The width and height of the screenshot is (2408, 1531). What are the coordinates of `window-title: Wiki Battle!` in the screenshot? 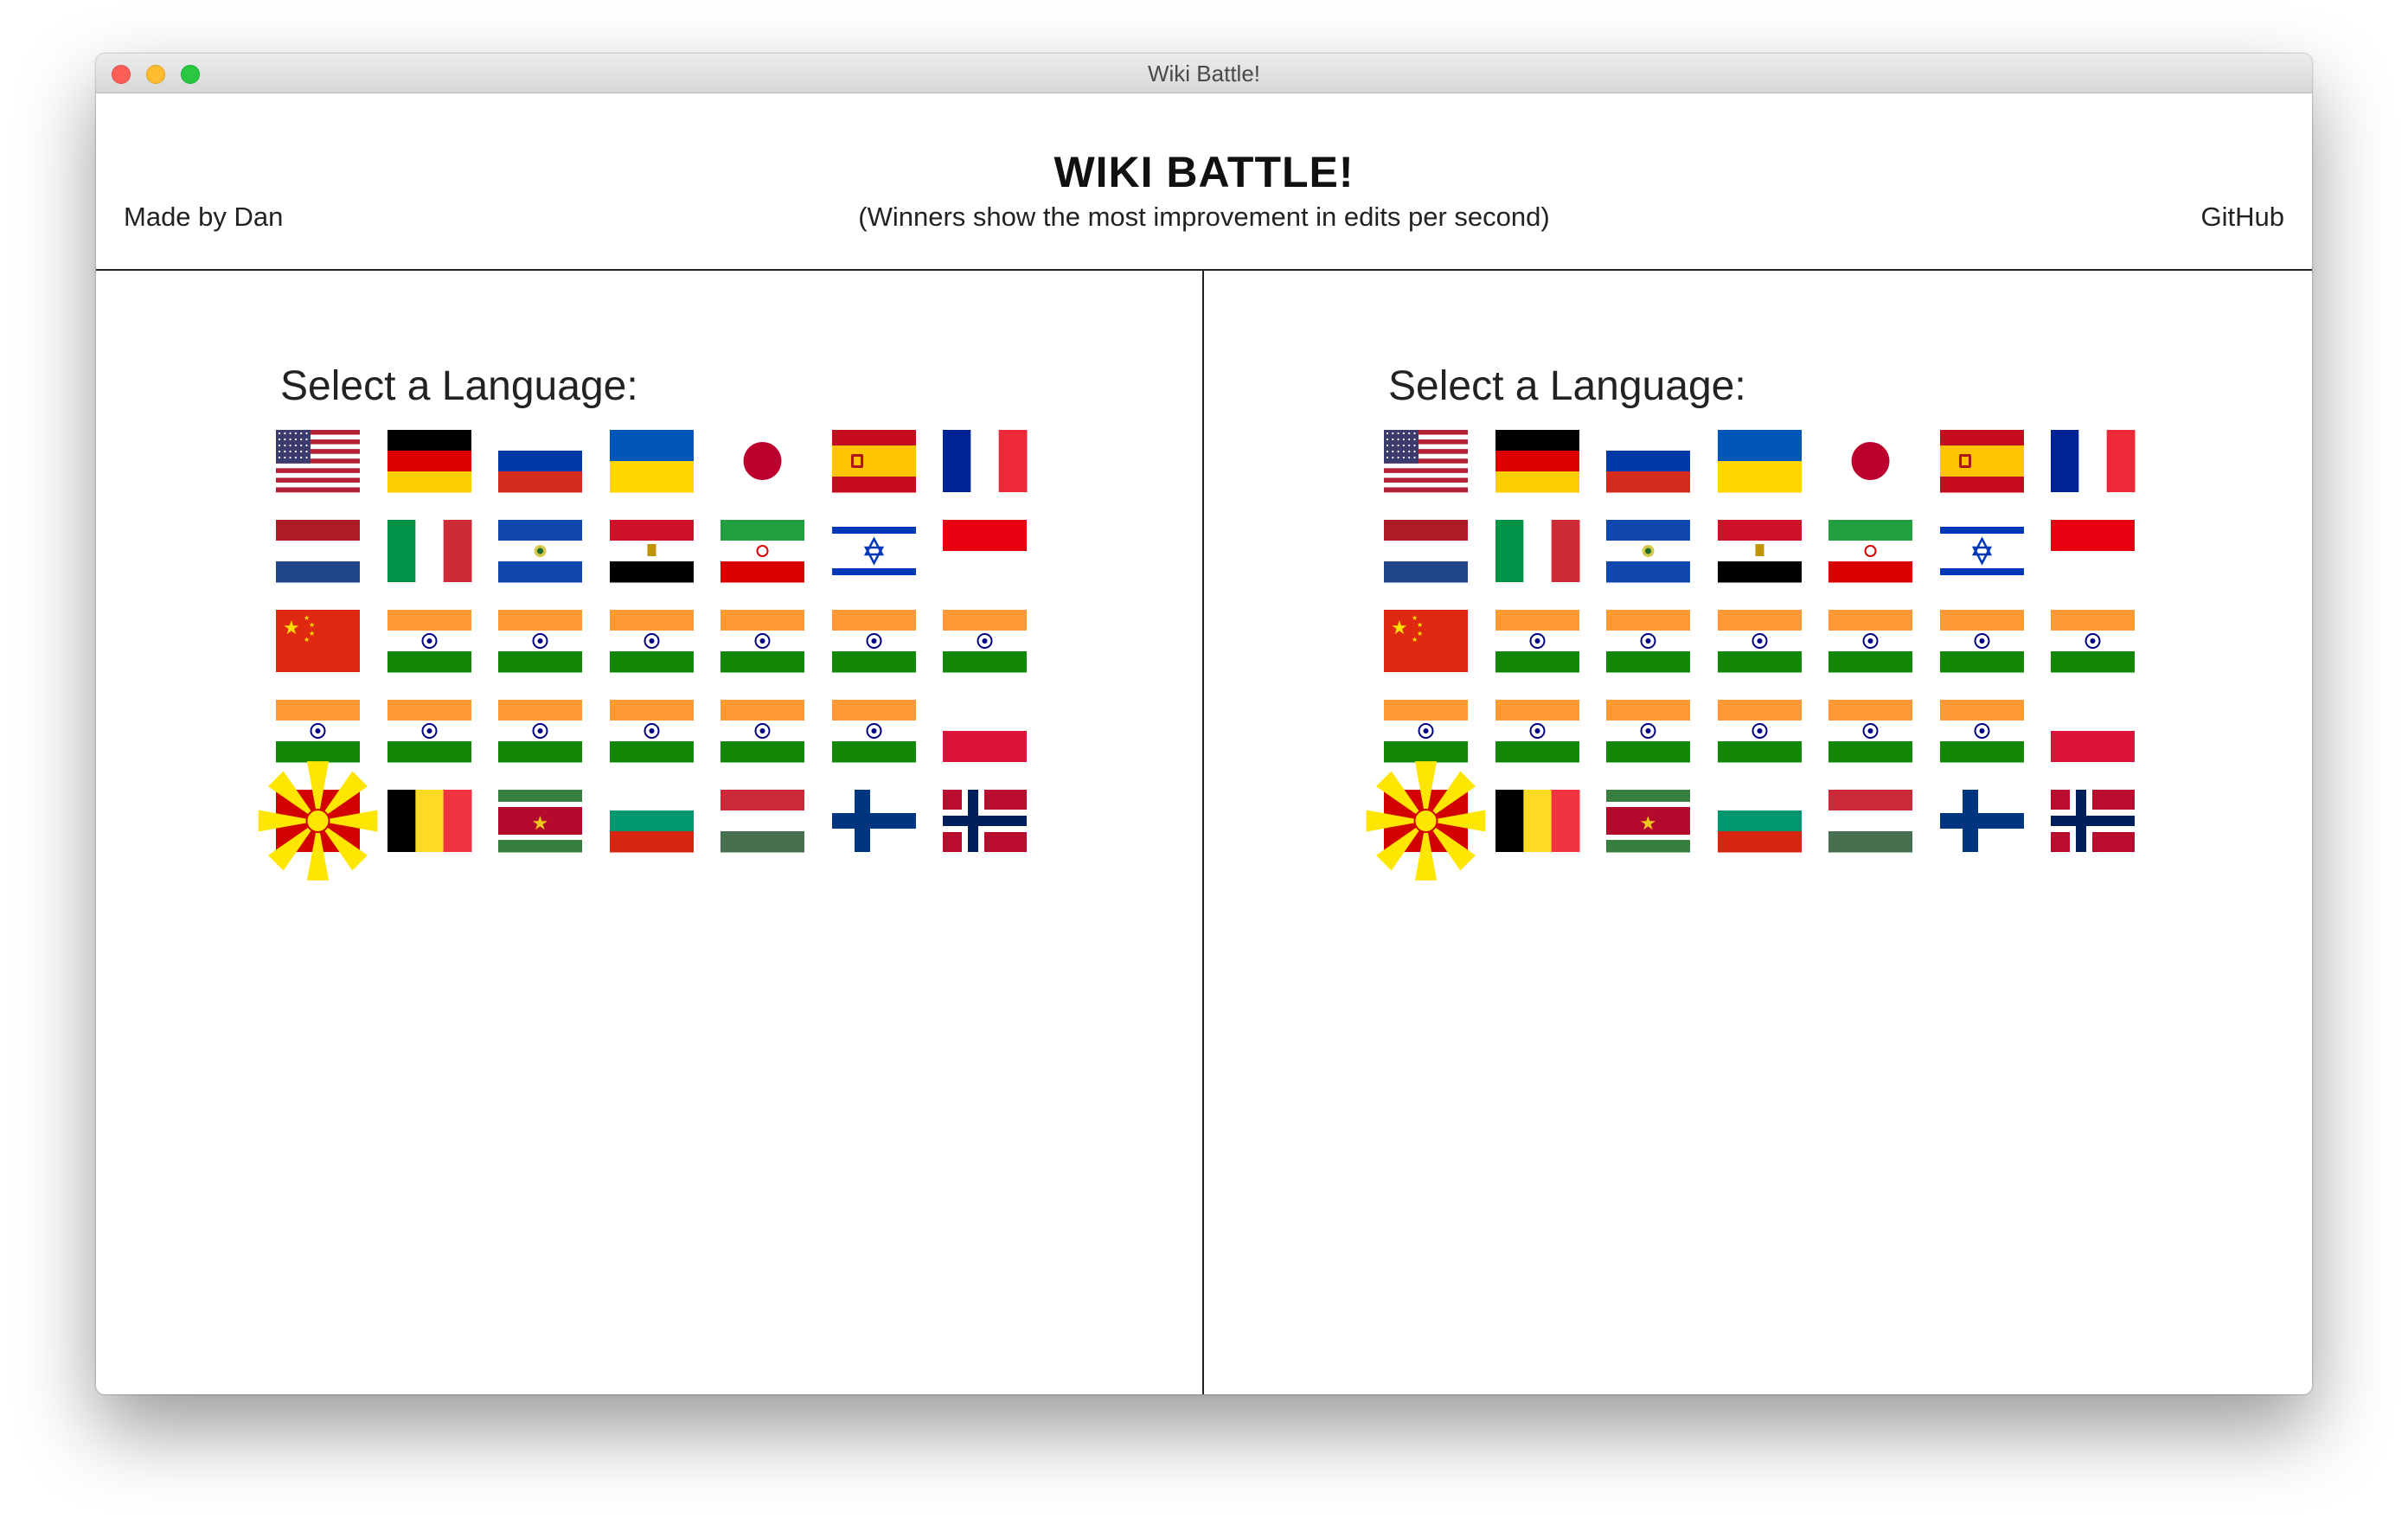 It's located at (1204, 73).